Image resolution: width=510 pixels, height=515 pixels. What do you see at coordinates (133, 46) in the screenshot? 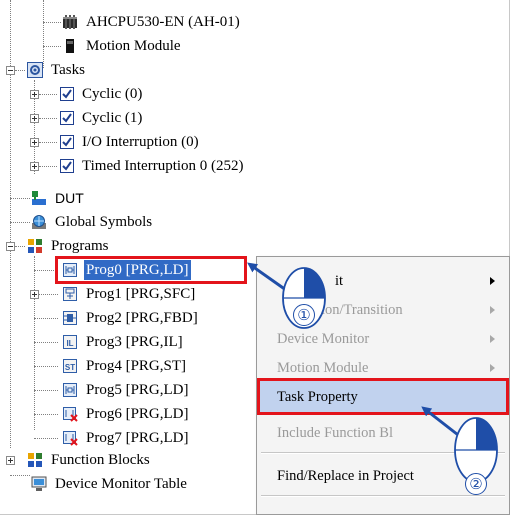
I see `tree-item-label: Motion Module` at bounding box center [133, 46].